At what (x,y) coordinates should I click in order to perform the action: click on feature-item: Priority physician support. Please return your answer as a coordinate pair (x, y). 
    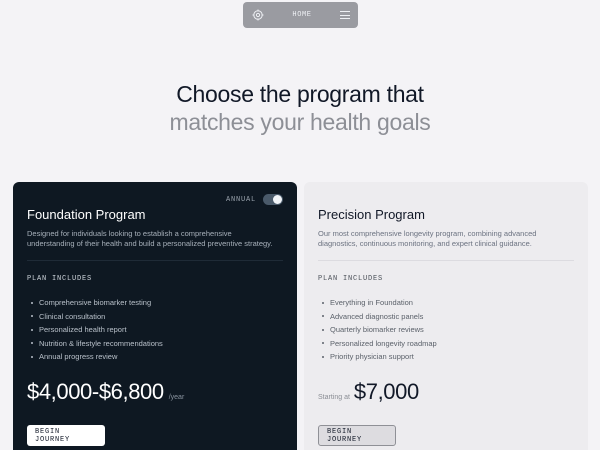
    Looking at the image, I should click on (379, 357).